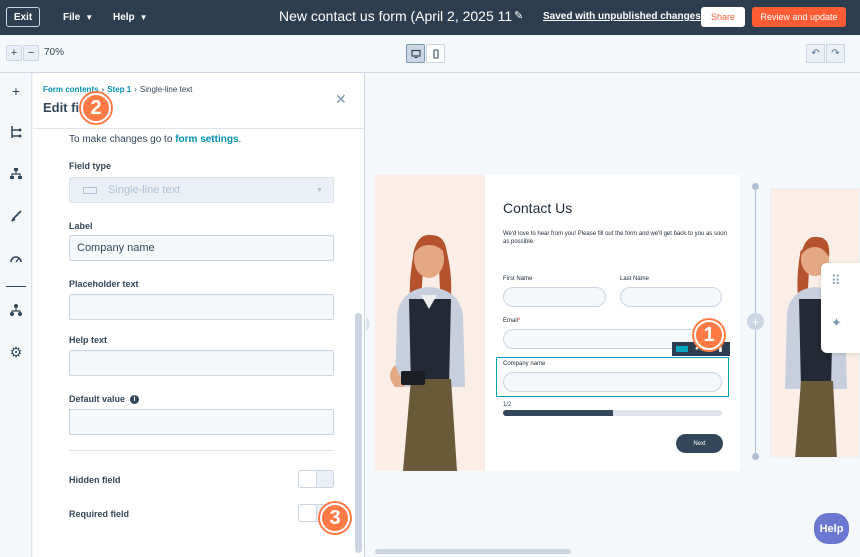 The image size is (860, 557). I want to click on divider-handle-bottom, so click(755, 456).